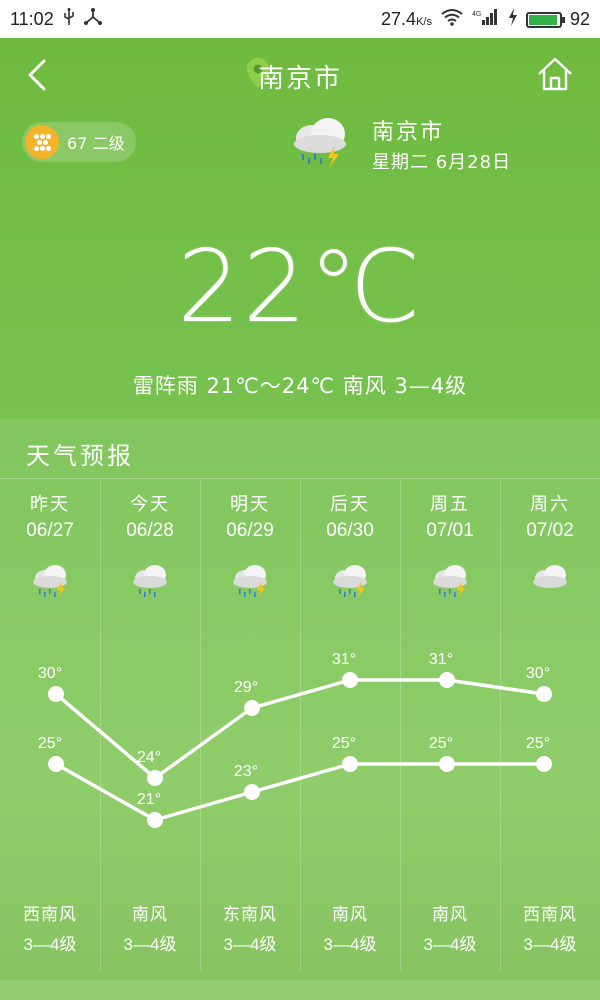  I want to click on cloudy-icon, so click(550, 576).